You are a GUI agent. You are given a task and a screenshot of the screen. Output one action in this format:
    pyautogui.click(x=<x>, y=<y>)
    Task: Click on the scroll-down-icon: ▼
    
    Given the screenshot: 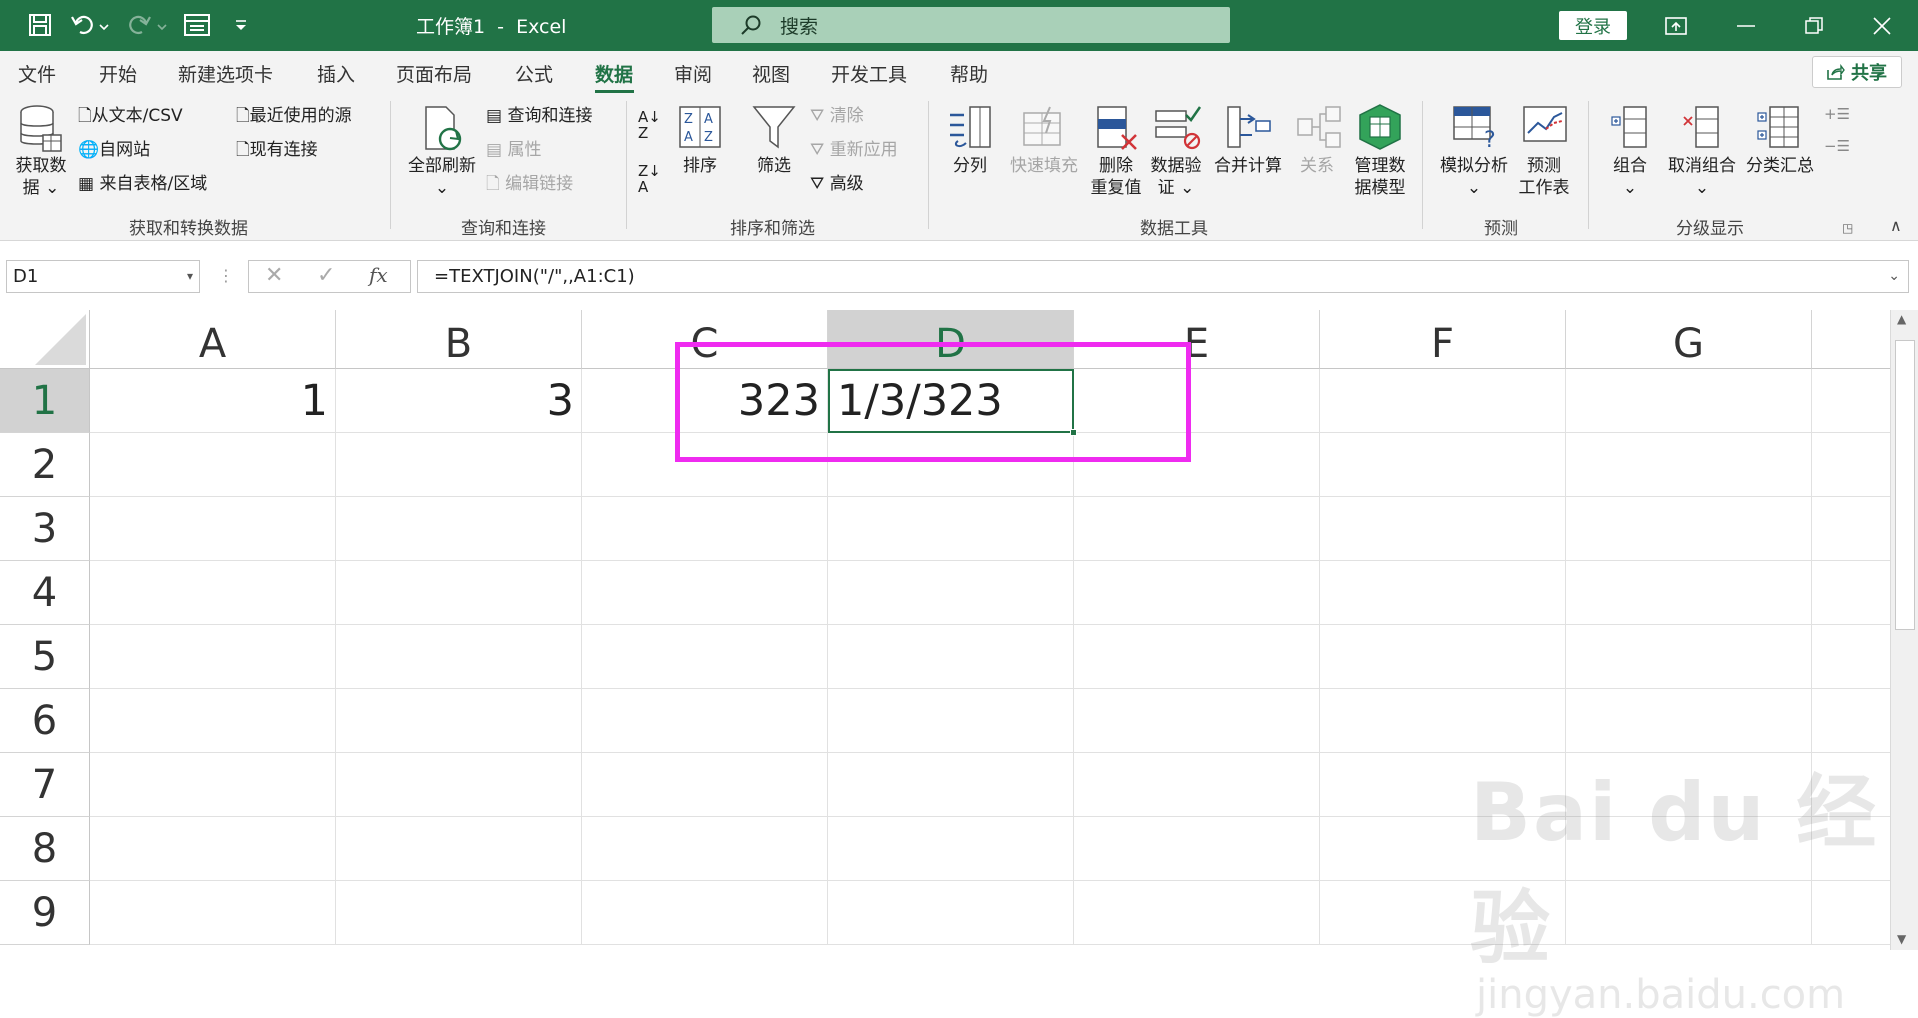 What is the action you would take?
    pyautogui.click(x=1901, y=939)
    